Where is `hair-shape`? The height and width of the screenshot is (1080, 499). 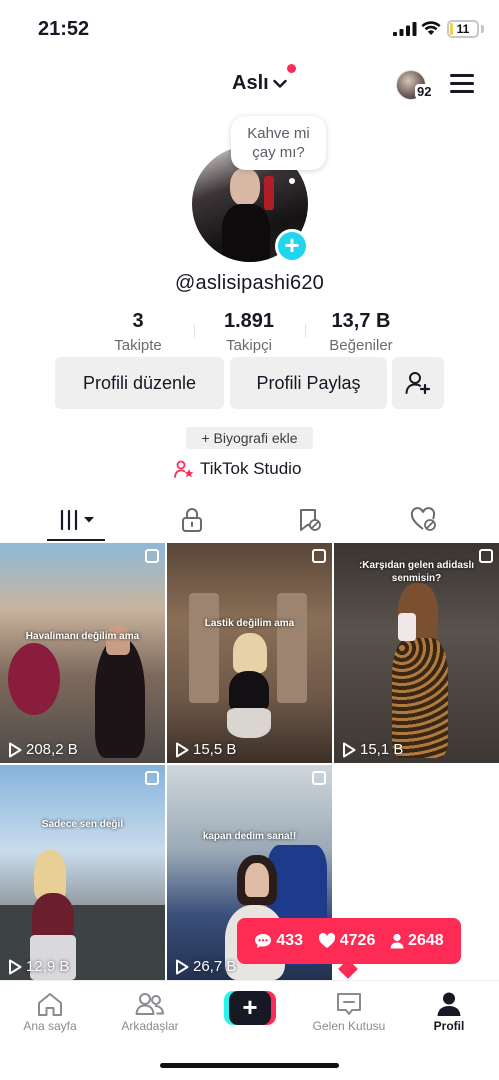 hair-shape is located at coordinates (250, 653).